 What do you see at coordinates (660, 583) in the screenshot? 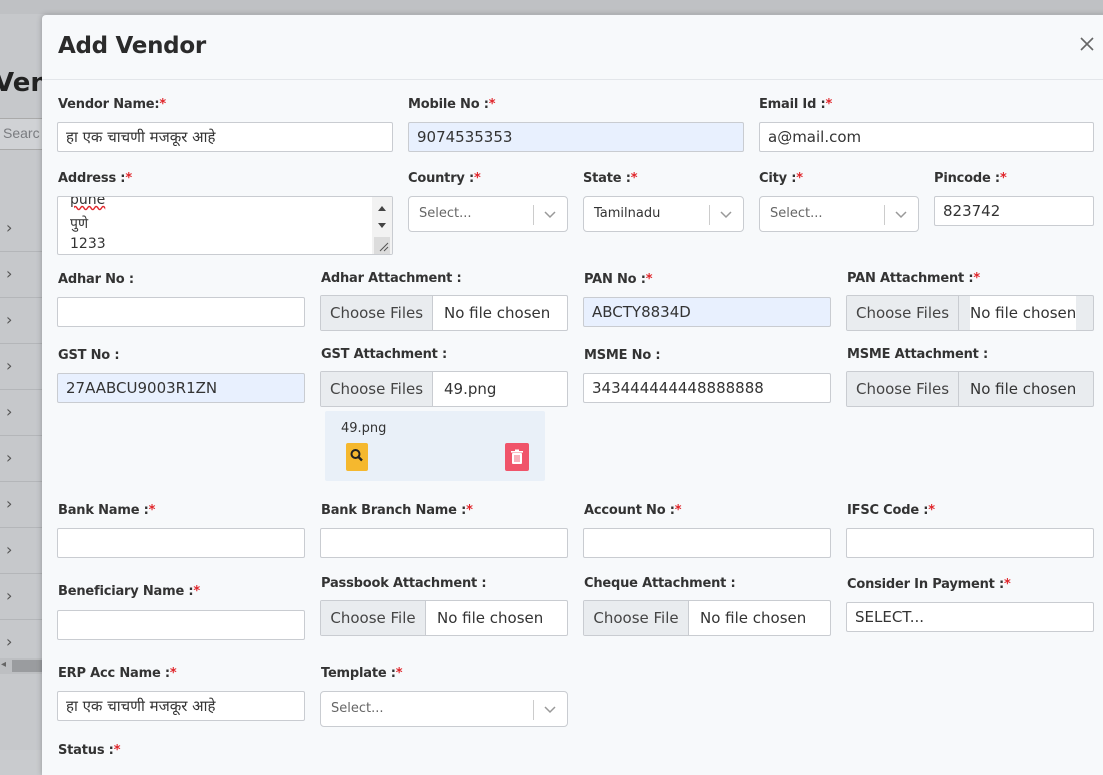
I see `cheque-attachment-label: Cheque Attachment :` at bounding box center [660, 583].